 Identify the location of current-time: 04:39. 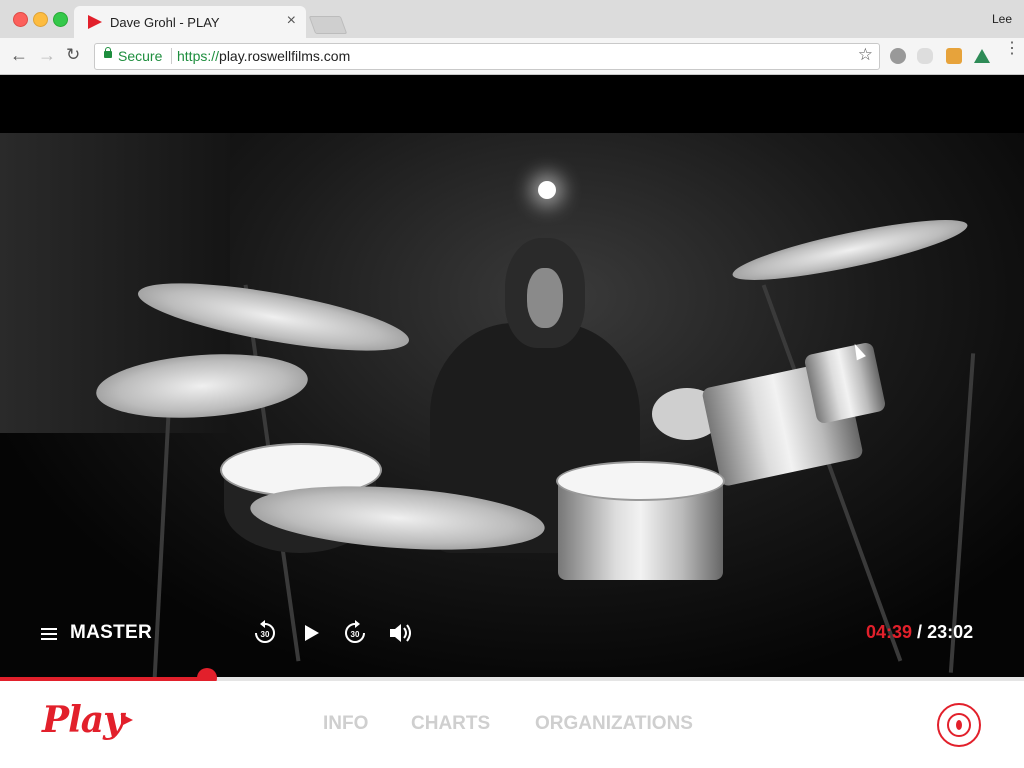
(889, 632).